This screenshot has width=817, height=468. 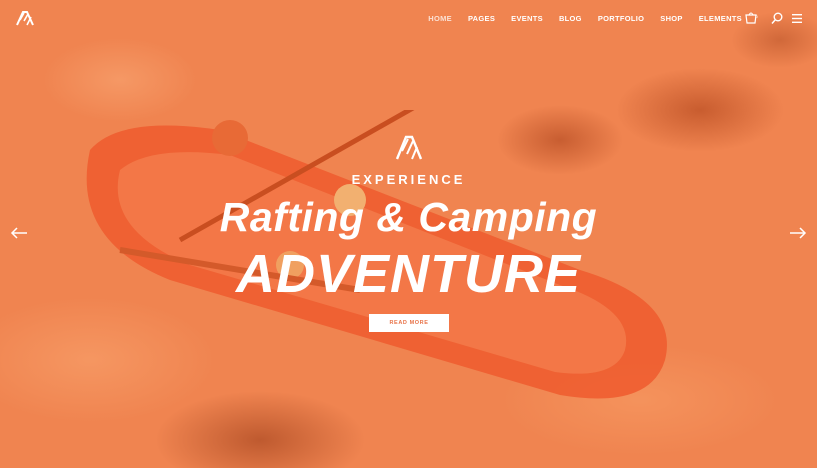 I want to click on nav-item-pages: PAGES, so click(x=481, y=18).